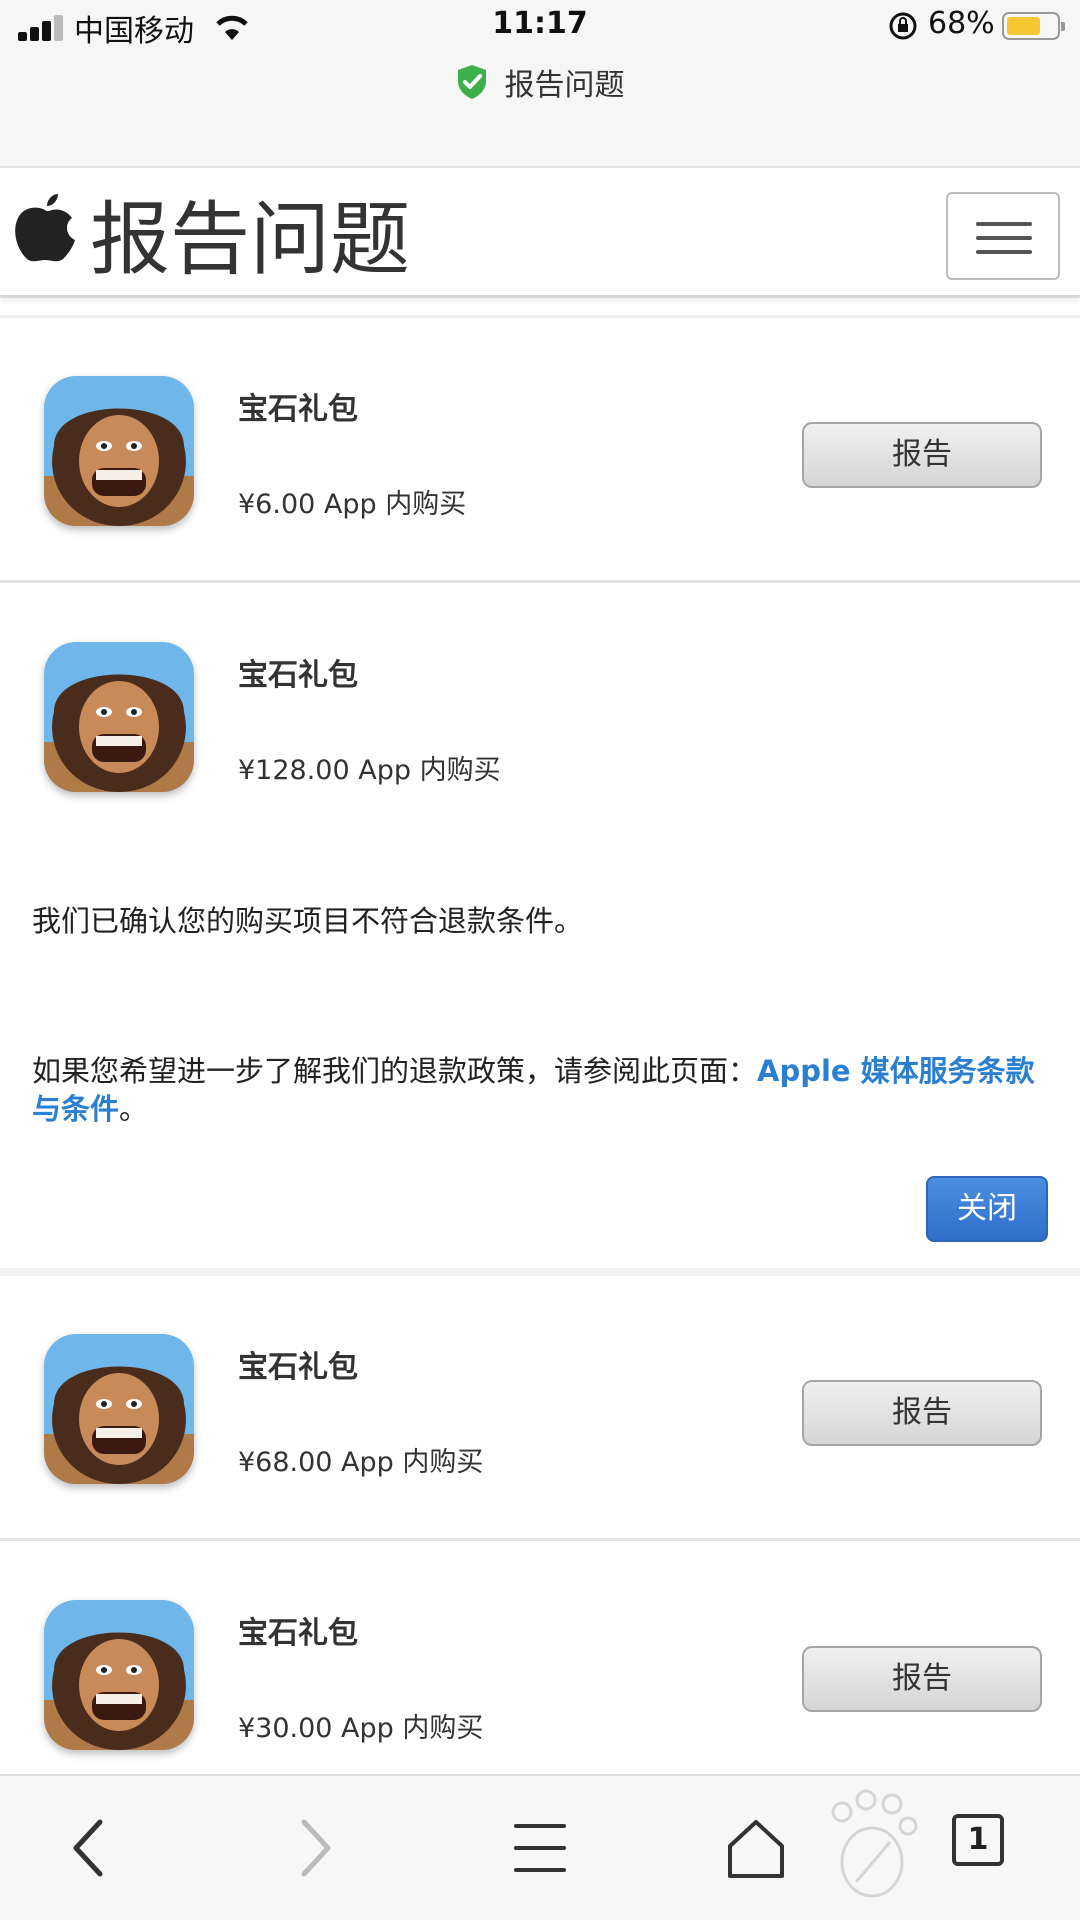 This screenshot has height=1920, width=1080. What do you see at coordinates (540, 234) in the screenshot?
I see `page-header: 报告问题` at bounding box center [540, 234].